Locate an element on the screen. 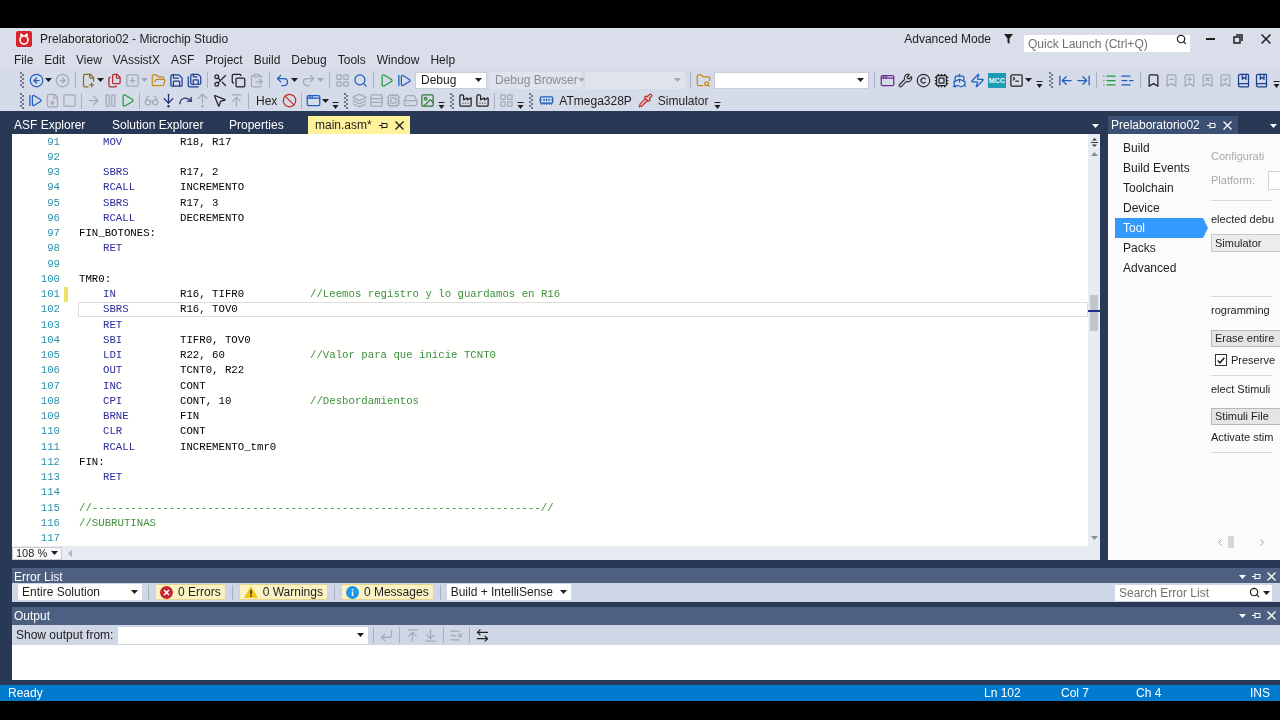 This screenshot has width=1280, height=720. menu-item: View is located at coordinates (88, 60).